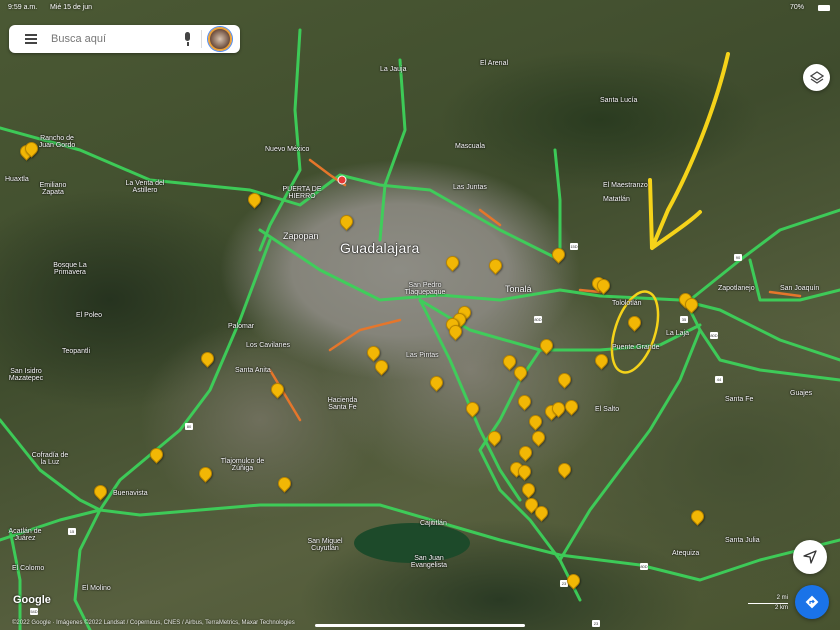 The width and height of the screenshot is (840, 630). Describe the element at coordinates (72, 531) in the screenshot. I see `highway-shield: 15` at that location.